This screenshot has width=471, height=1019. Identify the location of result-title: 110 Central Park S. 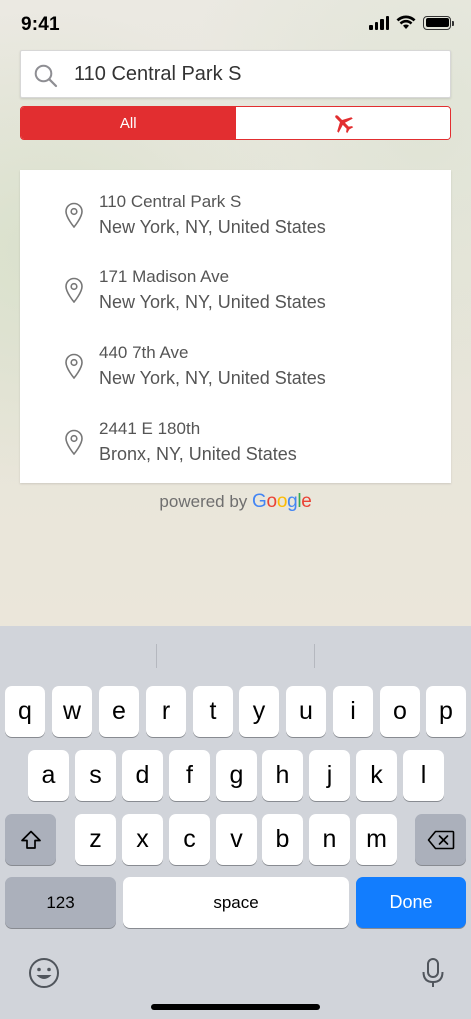
(170, 201).